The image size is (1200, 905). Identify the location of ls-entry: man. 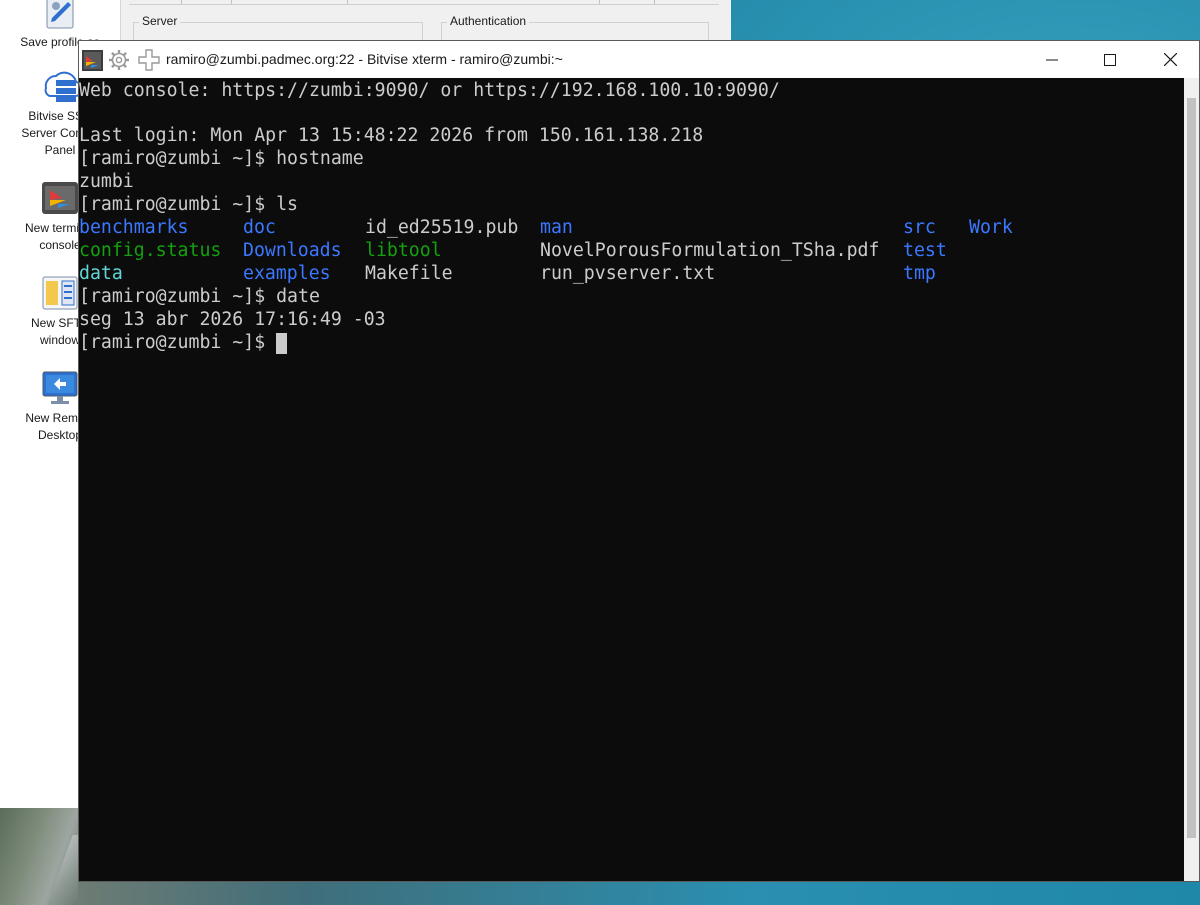
(556, 227).